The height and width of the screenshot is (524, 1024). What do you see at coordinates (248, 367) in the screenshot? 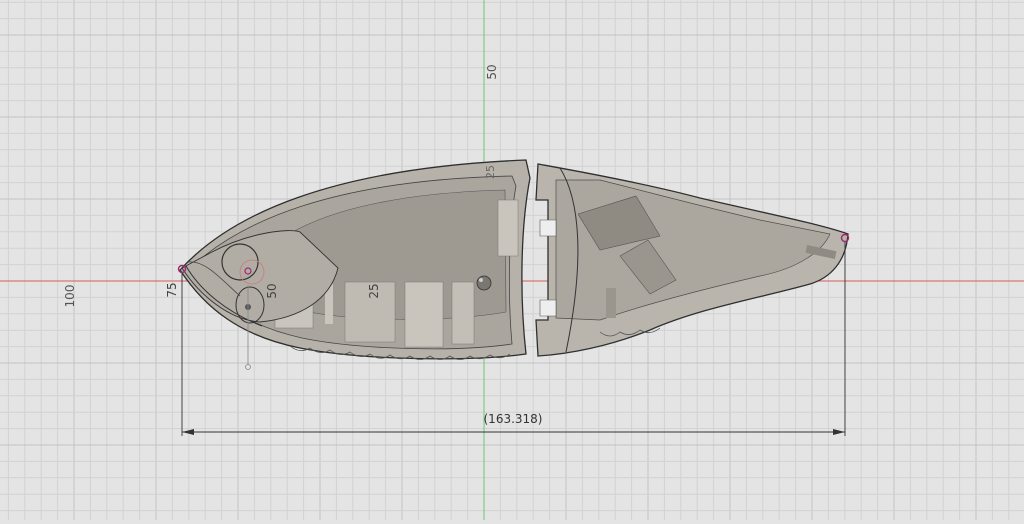
I see `construction-point` at bounding box center [248, 367].